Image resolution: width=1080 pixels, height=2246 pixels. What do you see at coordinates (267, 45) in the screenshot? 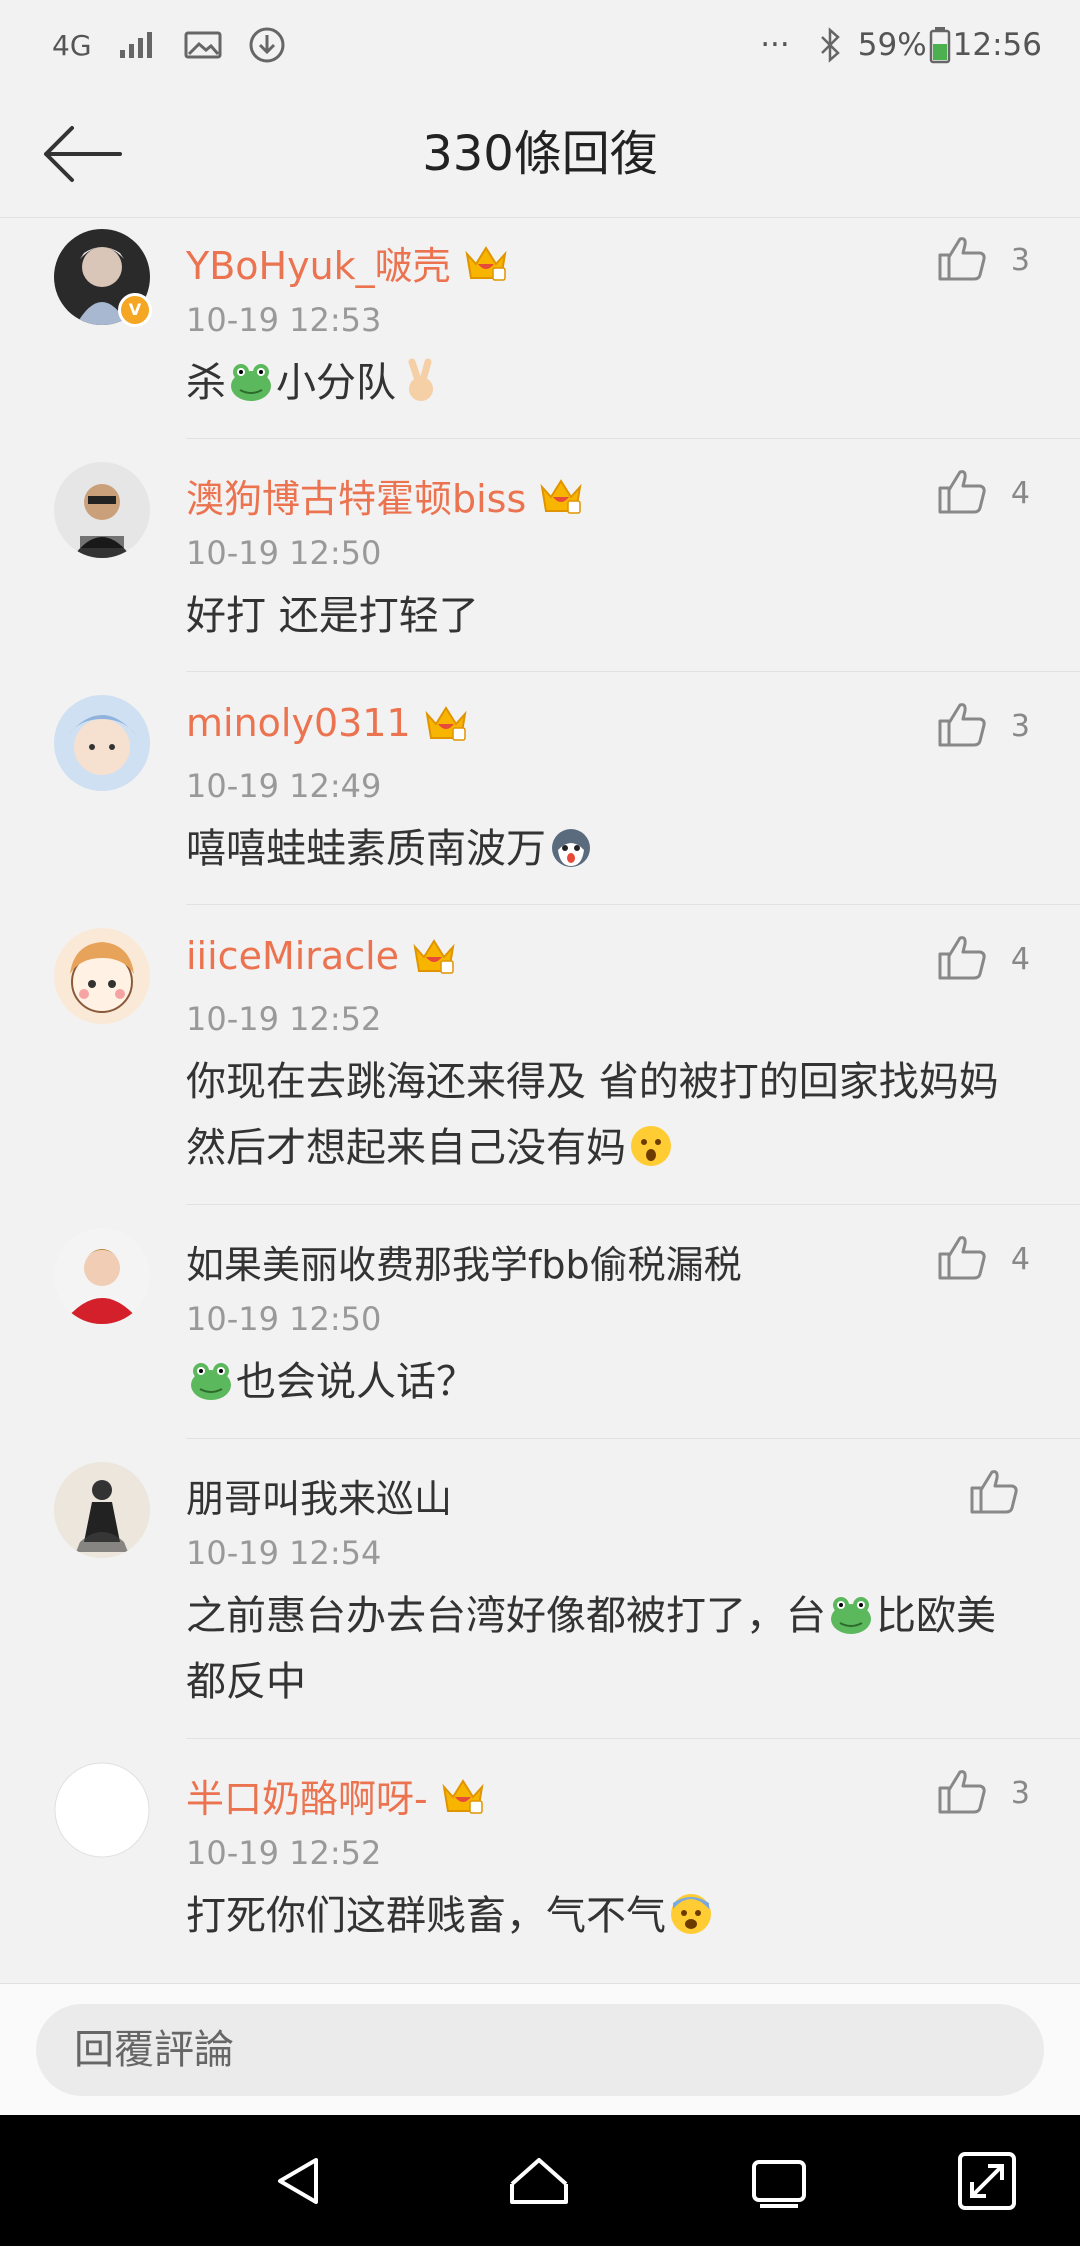
I see `download-icon` at bounding box center [267, 45].